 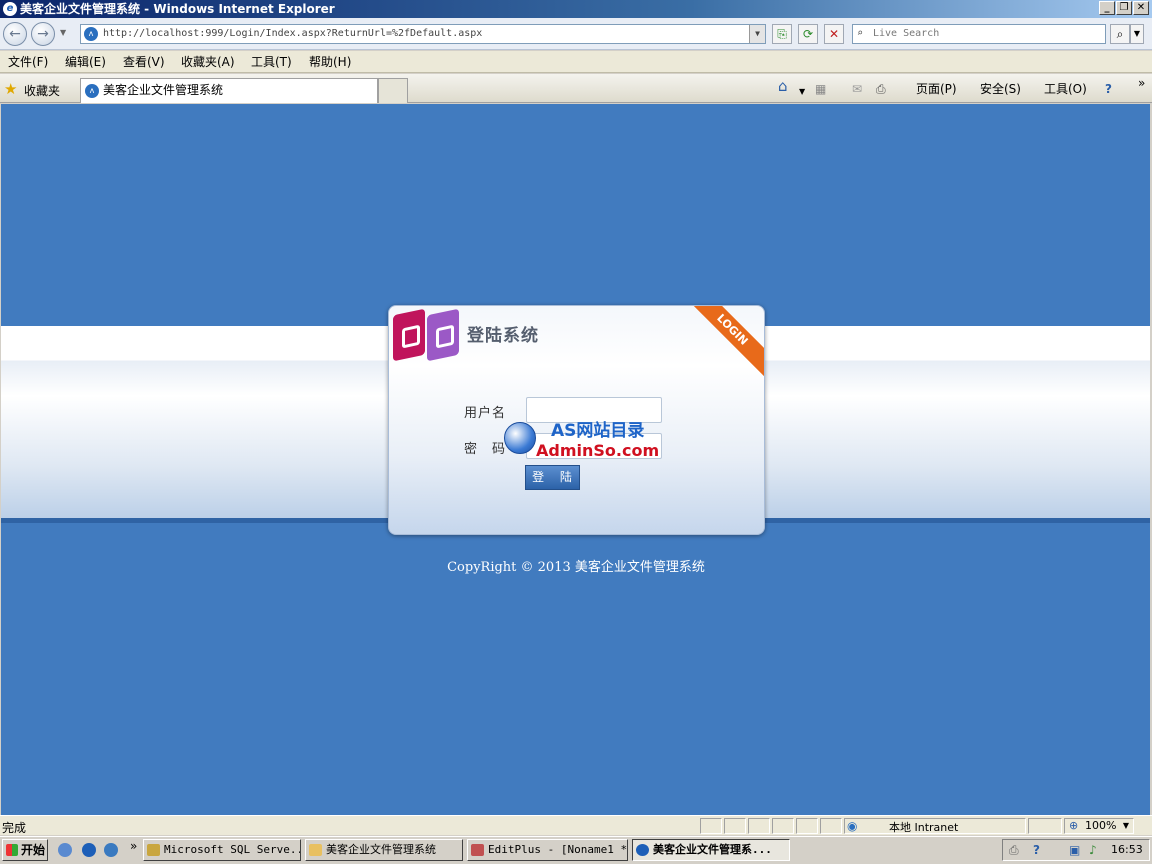 What do you see at coordinates (936, 89) in the screenshot?
I see `page-menu: 页面(P)` at bounding box center [936, 89].